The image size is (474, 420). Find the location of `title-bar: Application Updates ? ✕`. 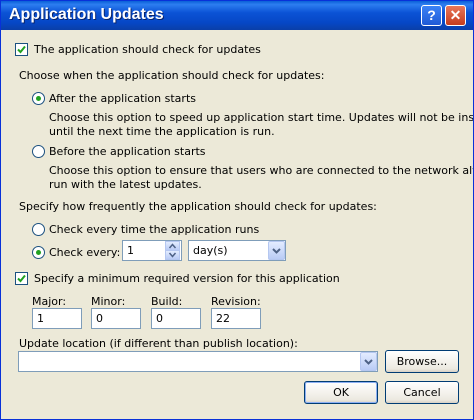

title-bar: Application Updates ? ✕ is located at coordinates (237, 15).